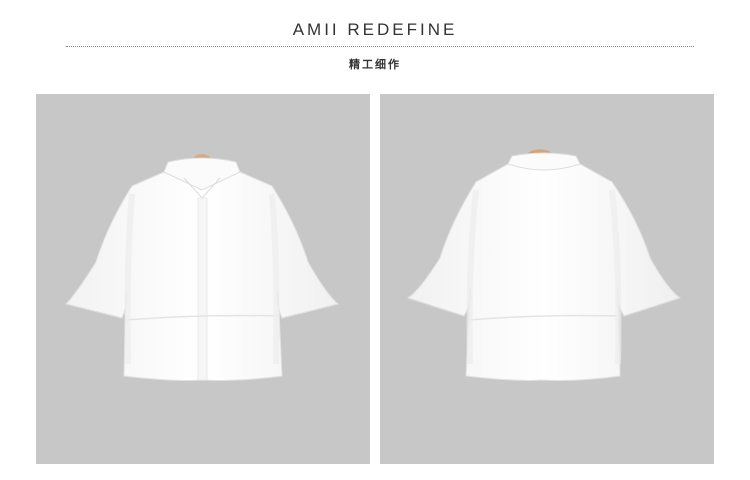  What do you see at coordinates (380, 46) in the screenshot?
I see `dotted-divider` at bounding box center [380, 46].